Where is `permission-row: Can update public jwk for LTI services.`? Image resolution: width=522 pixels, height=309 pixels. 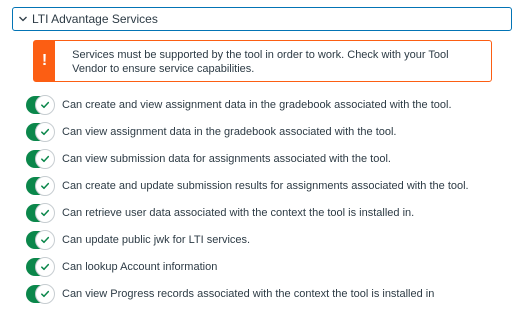
permission-row: Can update public jwk for LTI services. is located at coordinates (271, 239).